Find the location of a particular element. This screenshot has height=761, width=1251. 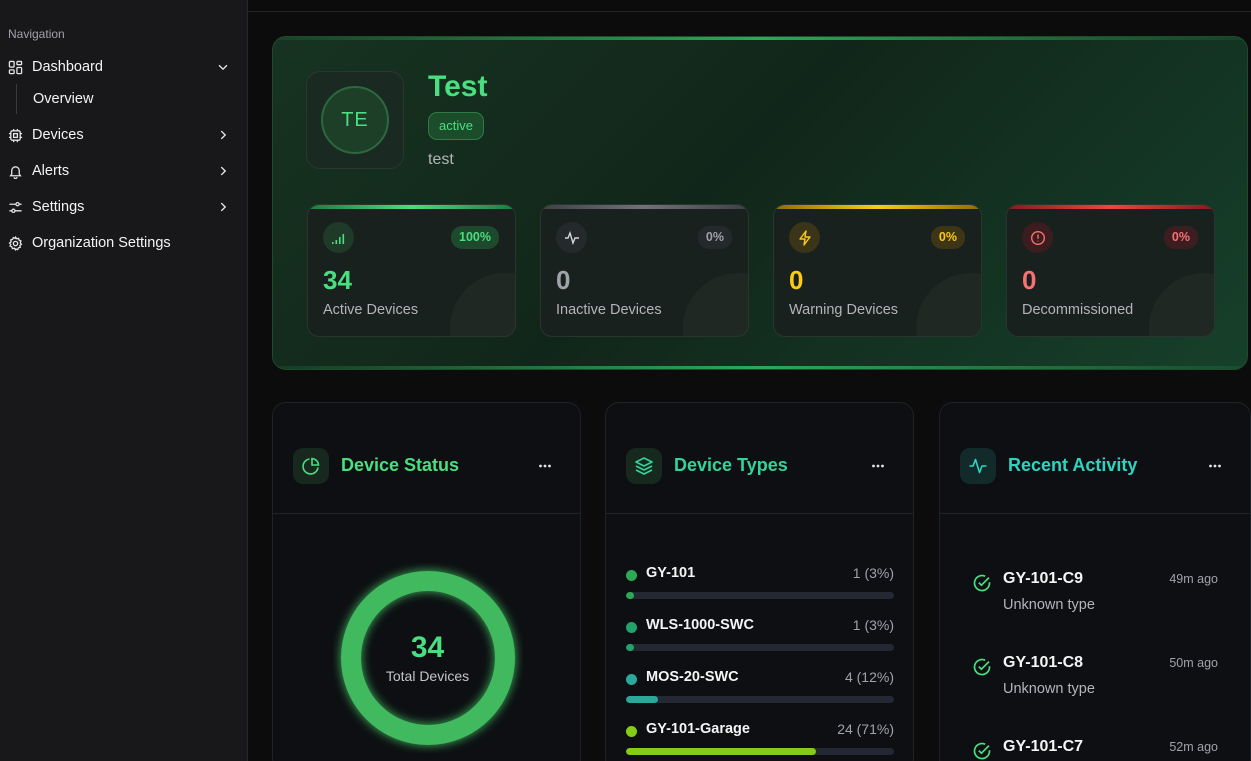

stat-label: Active Devices is located at coordinates (371, 310).